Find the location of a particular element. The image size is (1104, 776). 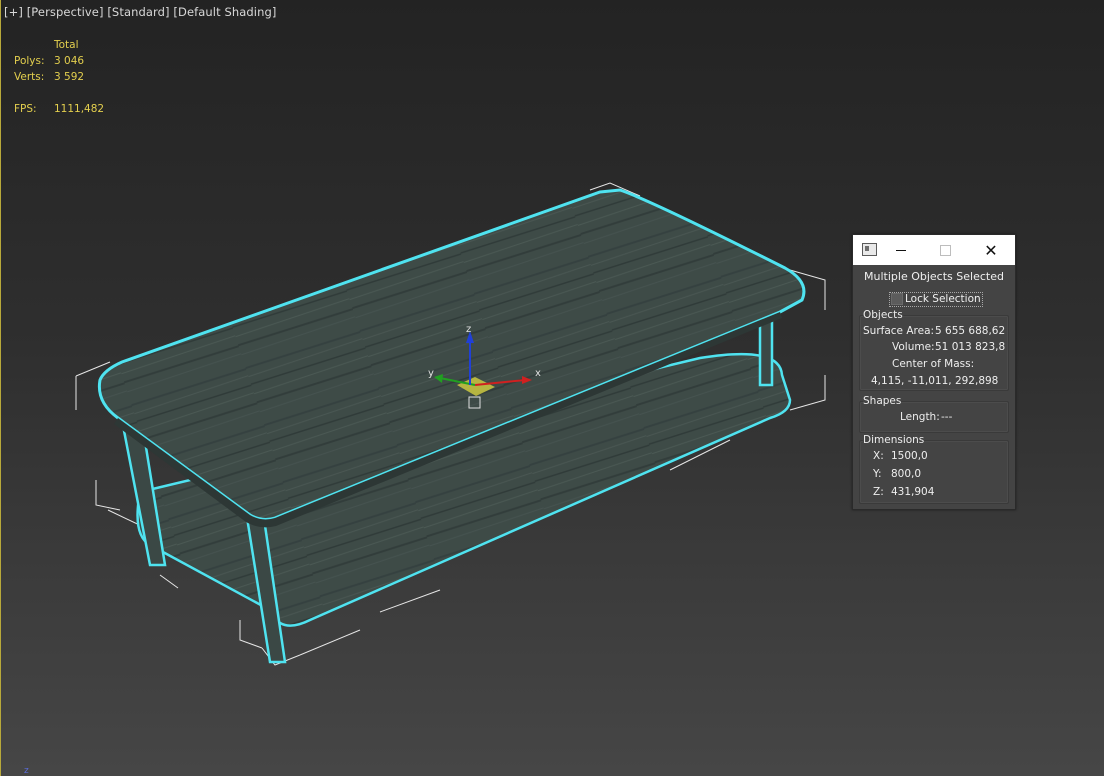

close-icon: ✕ is located at coordinates (991, 250).